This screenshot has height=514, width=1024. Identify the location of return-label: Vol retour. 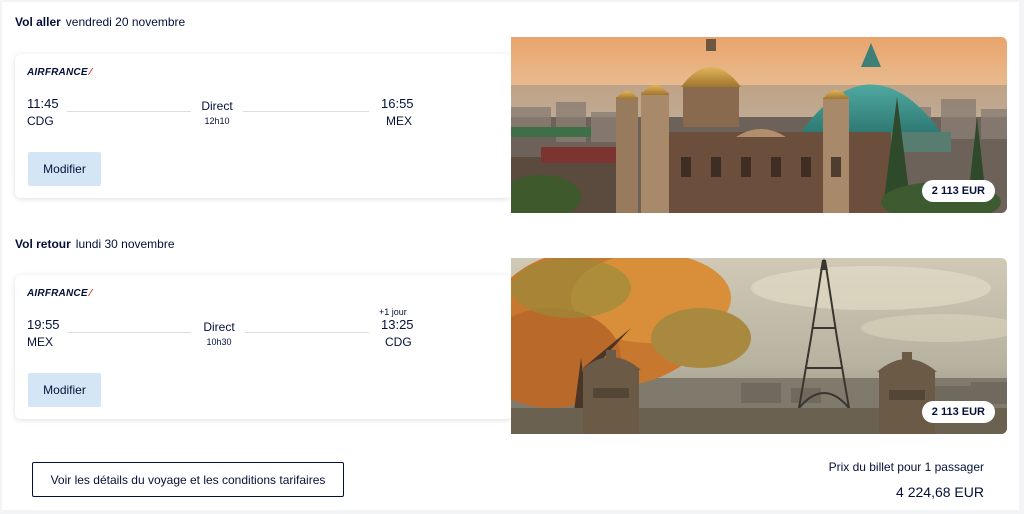
(43, 244).